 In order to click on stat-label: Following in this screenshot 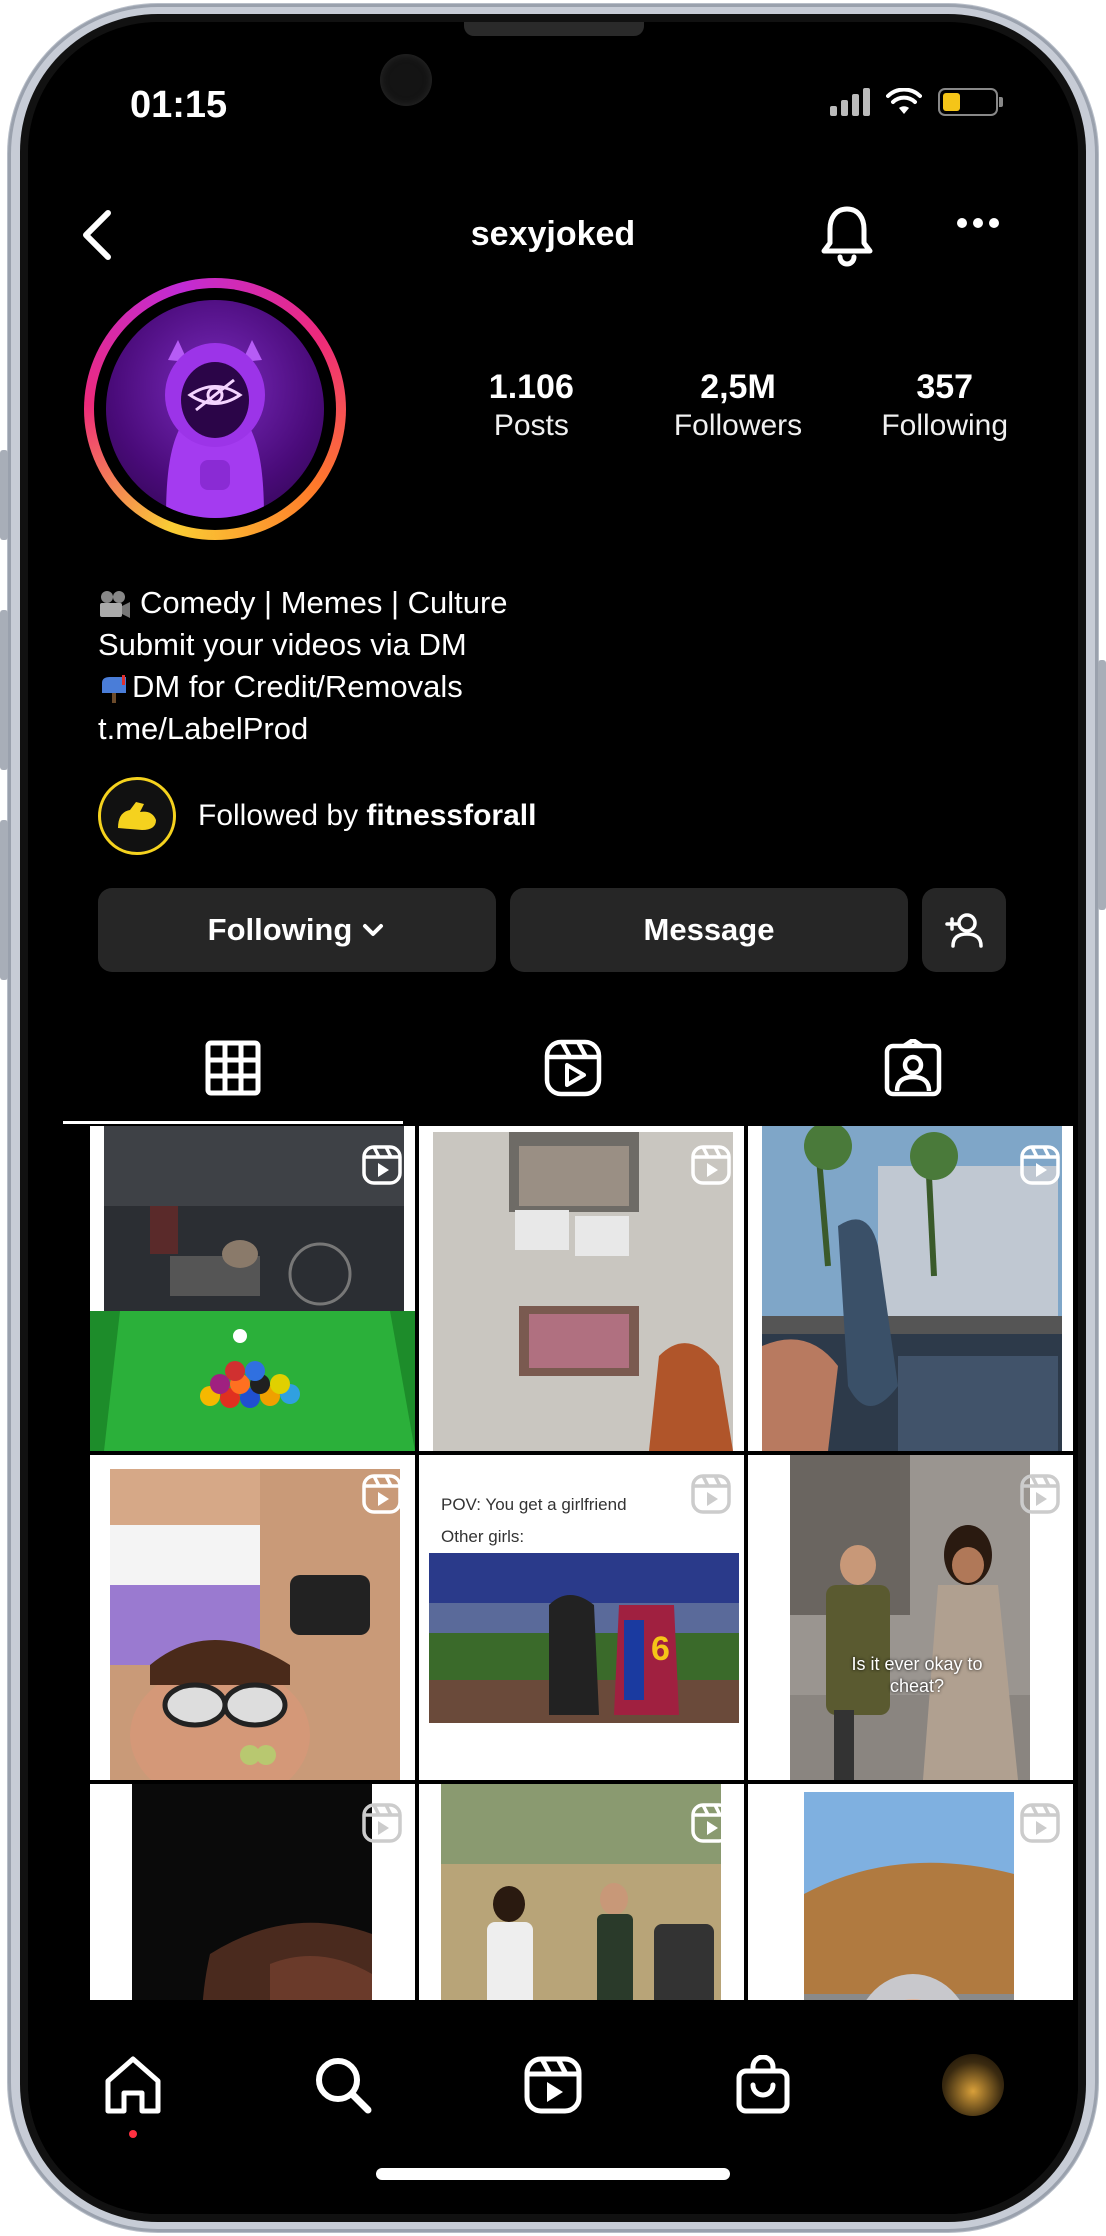, I will do `click(945, 425)`.